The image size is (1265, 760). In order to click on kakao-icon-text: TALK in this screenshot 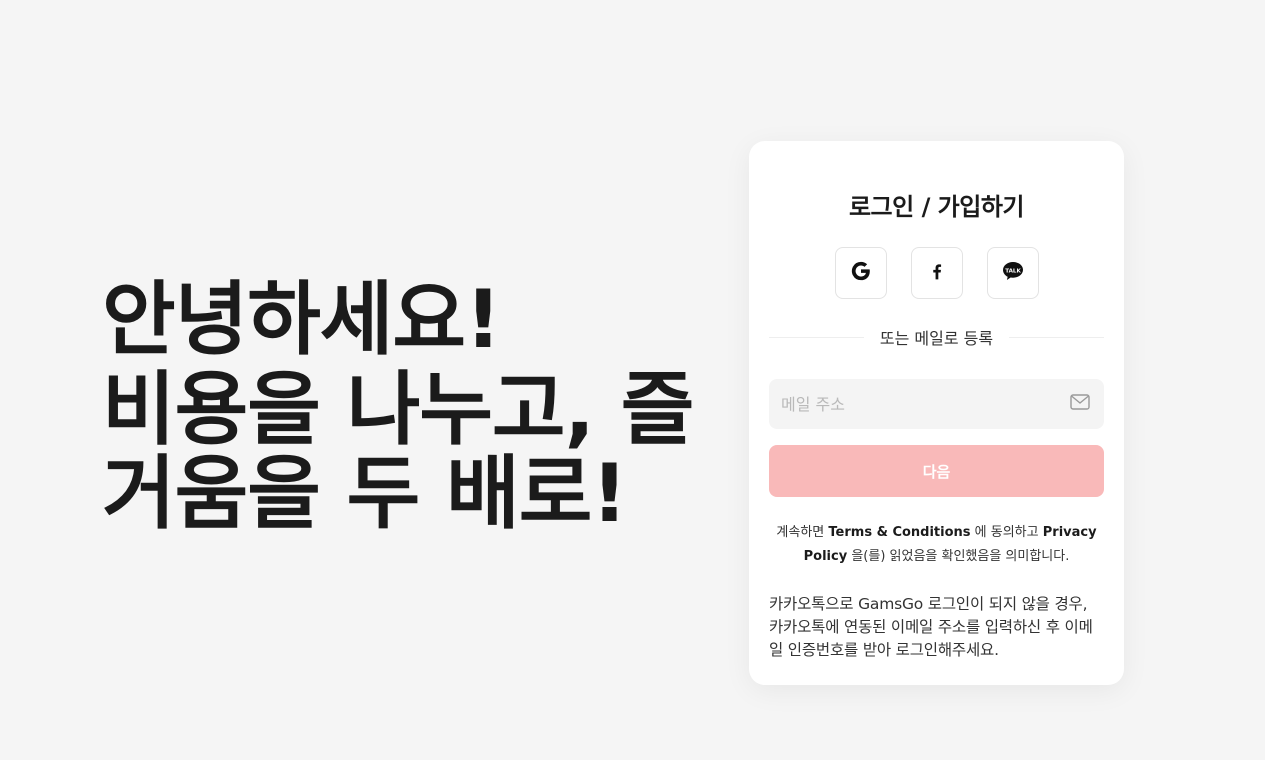, I will do `click(1013, 271)`.